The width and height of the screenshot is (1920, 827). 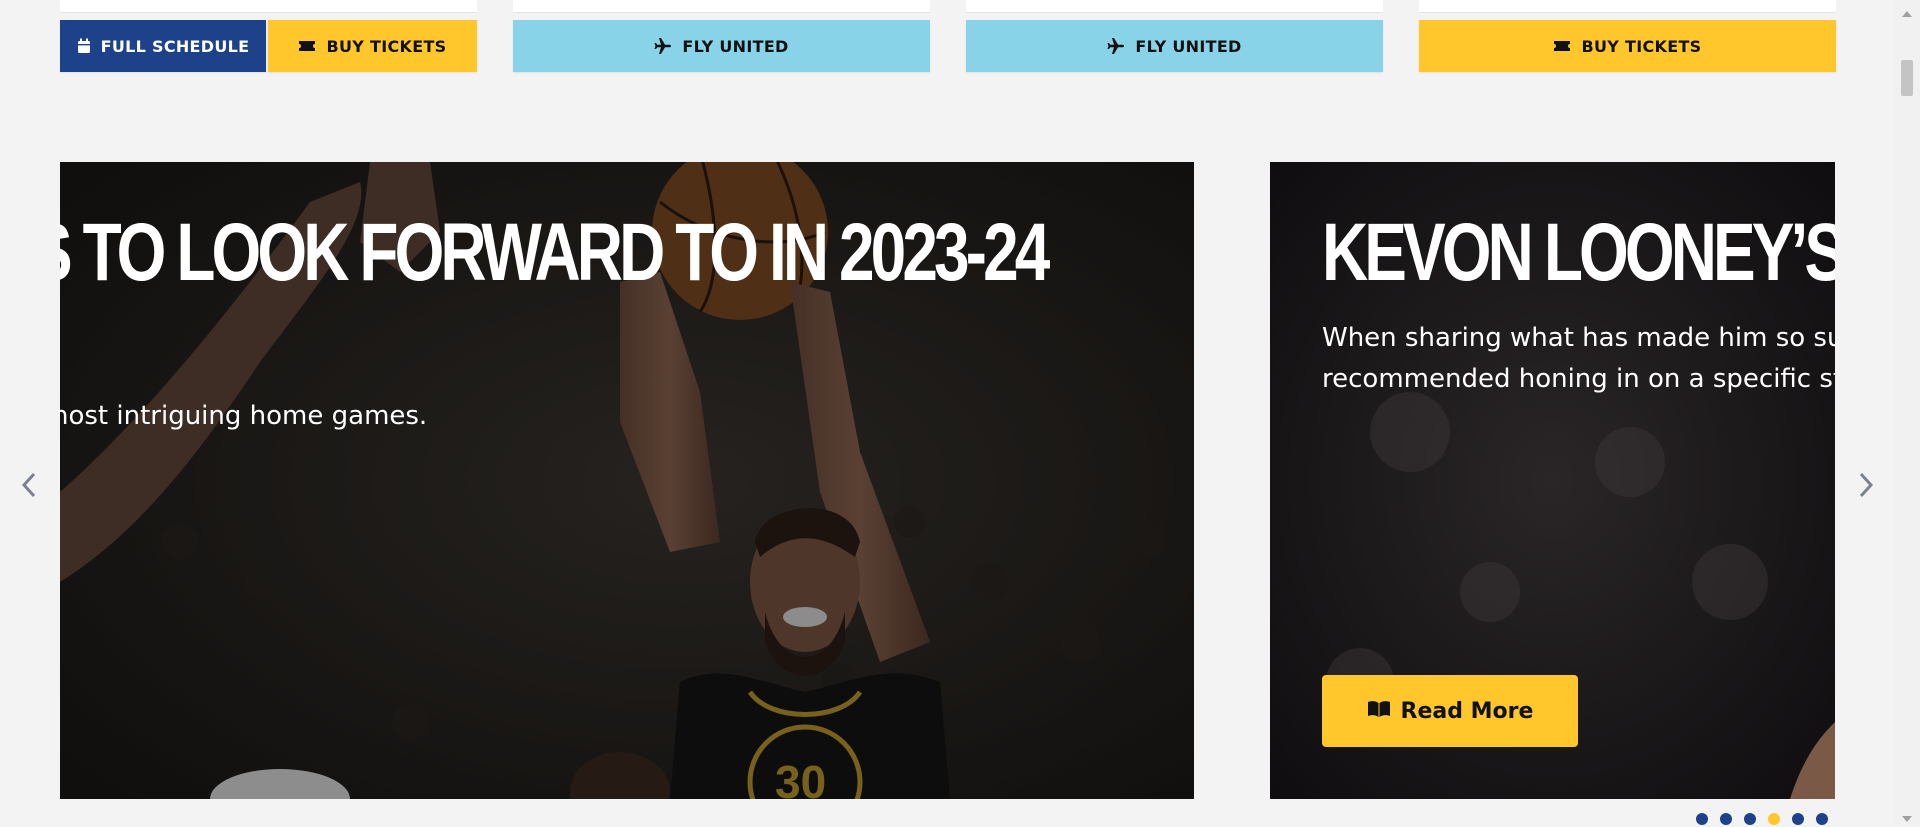 I want to click on slide-headline: S TO LOOK FORWARD TO IN 2023-24, so click(x=555, y=252).